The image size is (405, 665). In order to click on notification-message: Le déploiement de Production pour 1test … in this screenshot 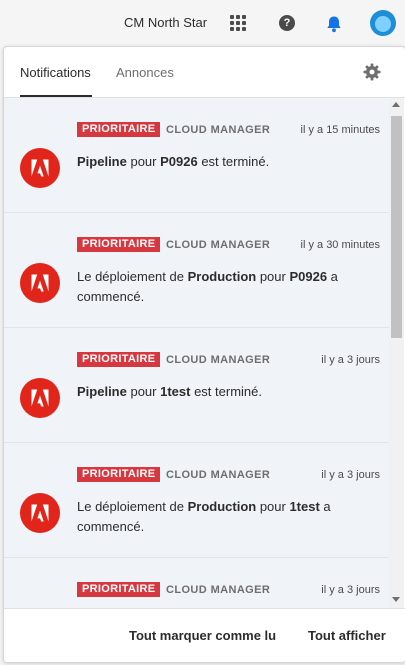, I will do `click(222, 517)`.